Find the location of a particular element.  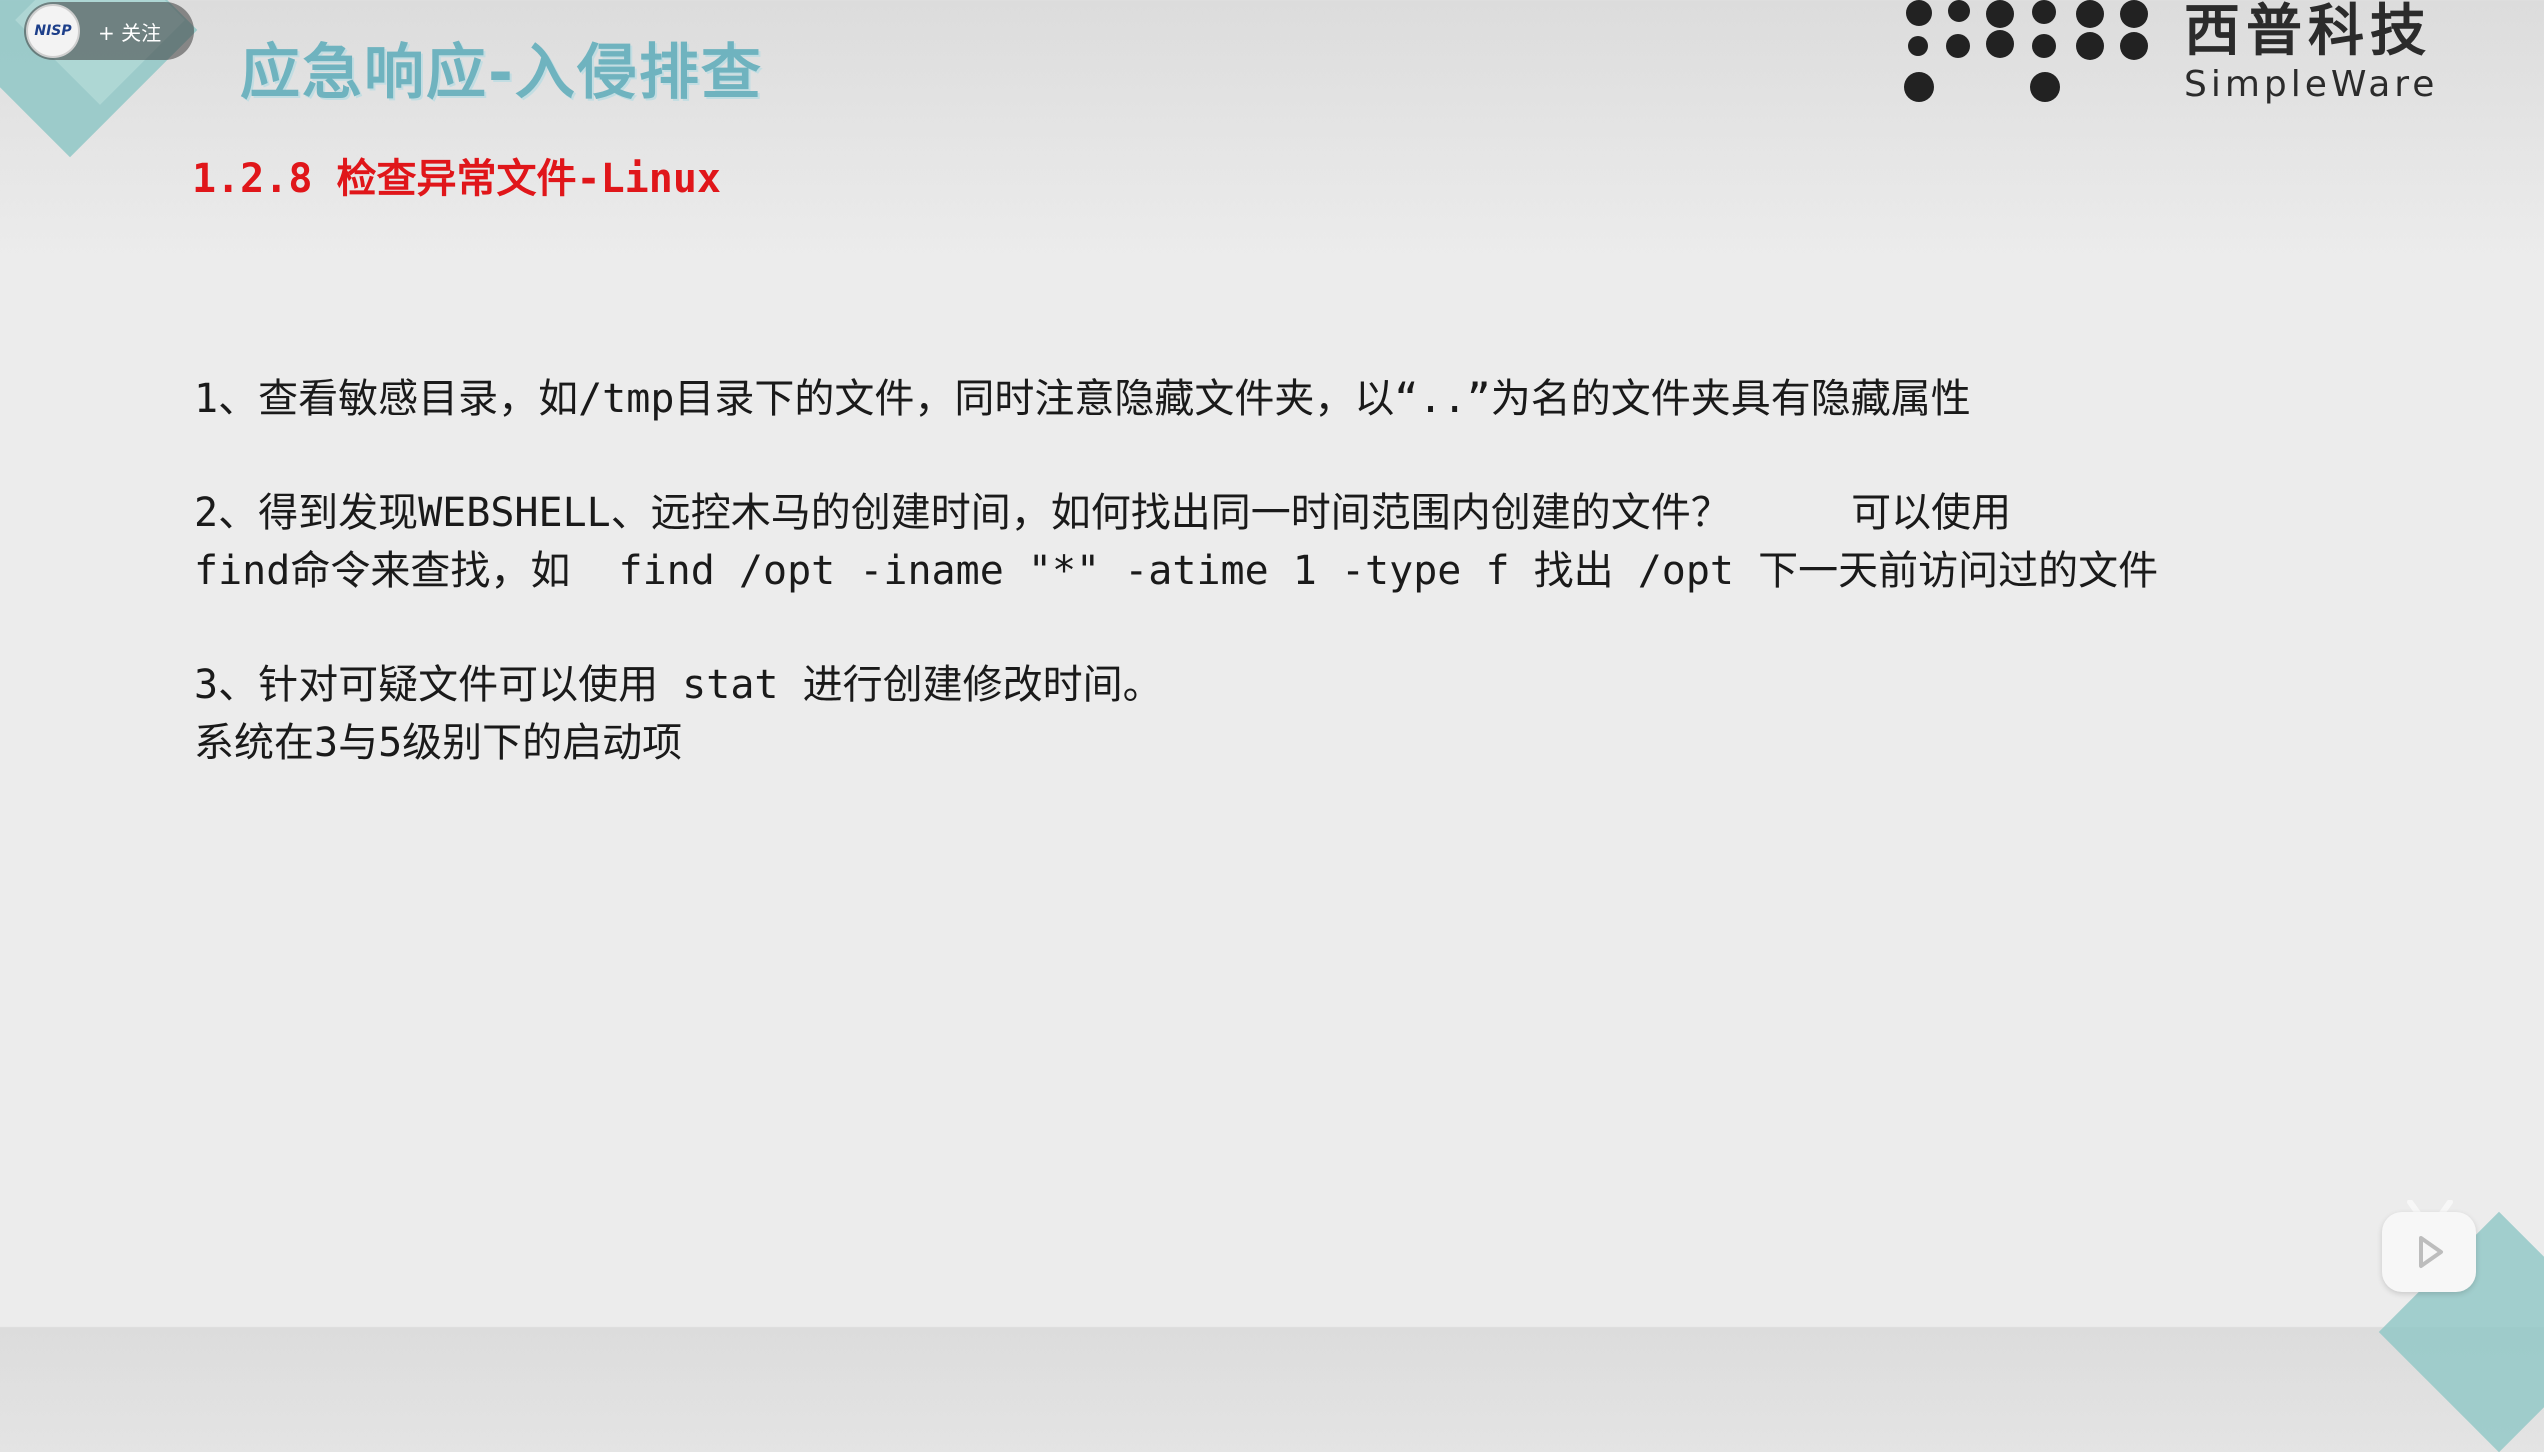

point-3-line-2: 系统在3与5级别下的启动项 is located at coordinates (438, 743).